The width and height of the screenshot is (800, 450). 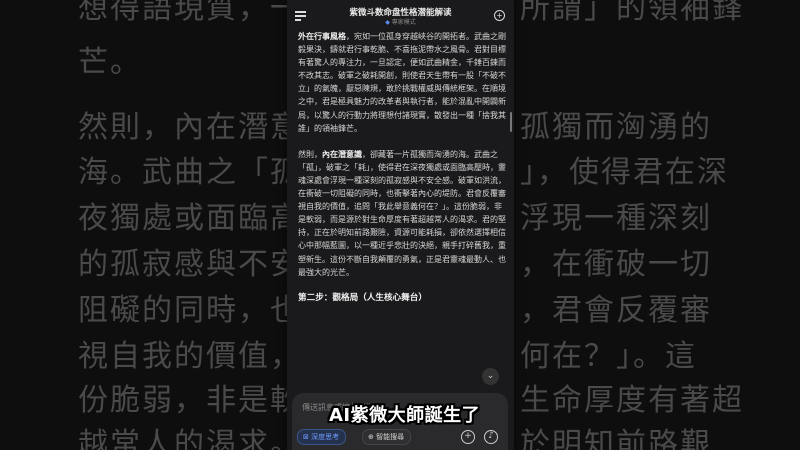 What do you see at coordinates (468, 437) in the screenshot?
I see `attach-icon: +` at bounding box center [468, 437].